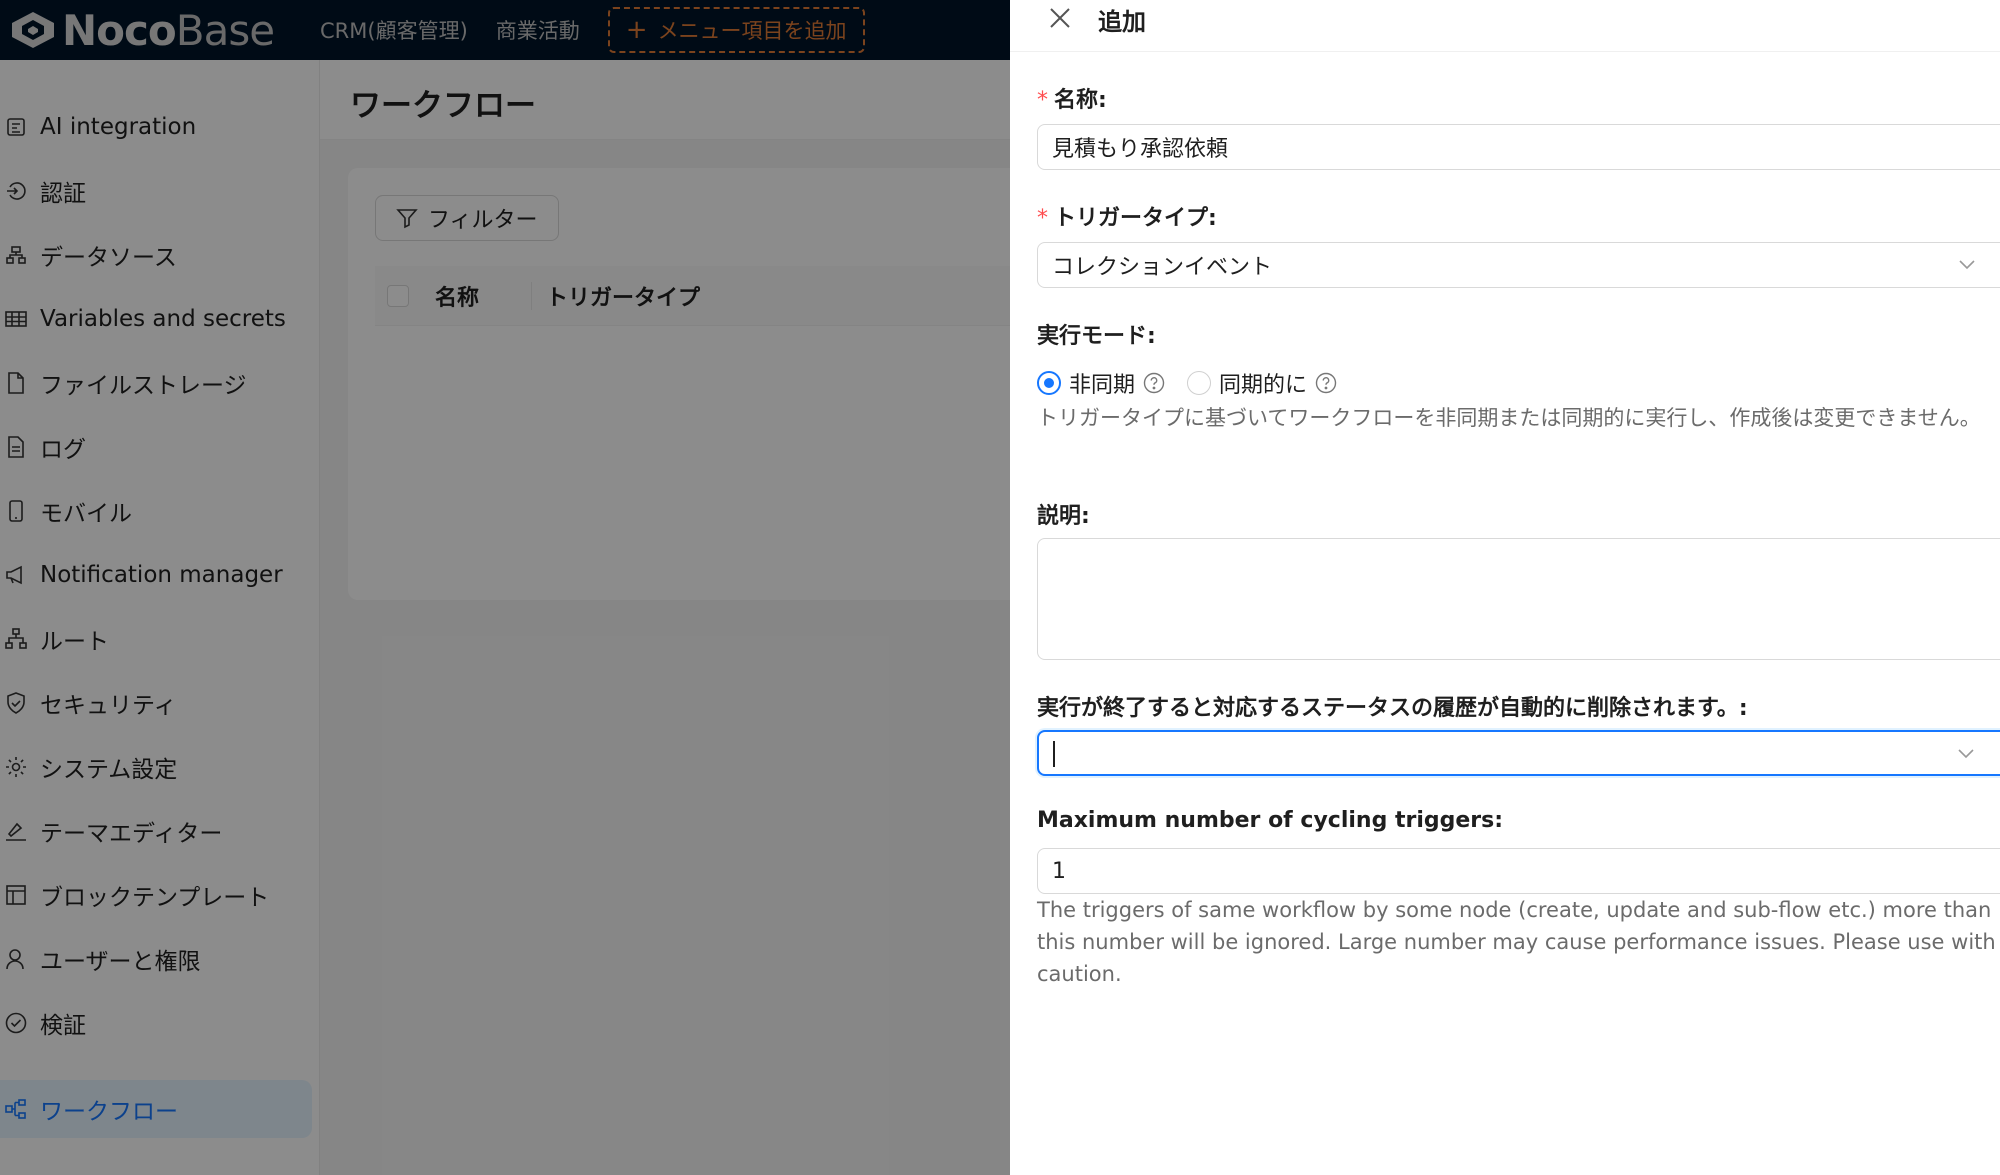 This screenshot has width=2000, height=1175. I want to click on drawer-header: 追加, so click(1505, 26).